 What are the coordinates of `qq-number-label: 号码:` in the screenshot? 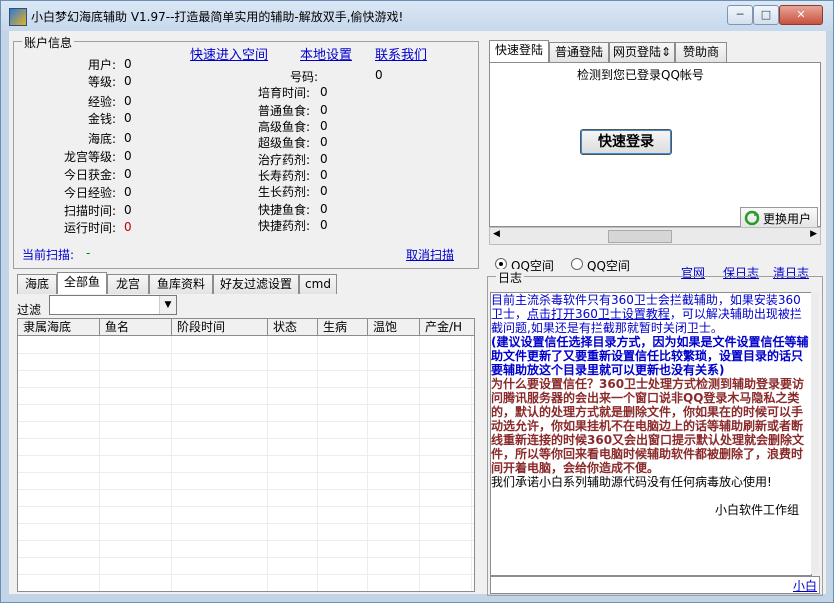 It's located at (303, 77).